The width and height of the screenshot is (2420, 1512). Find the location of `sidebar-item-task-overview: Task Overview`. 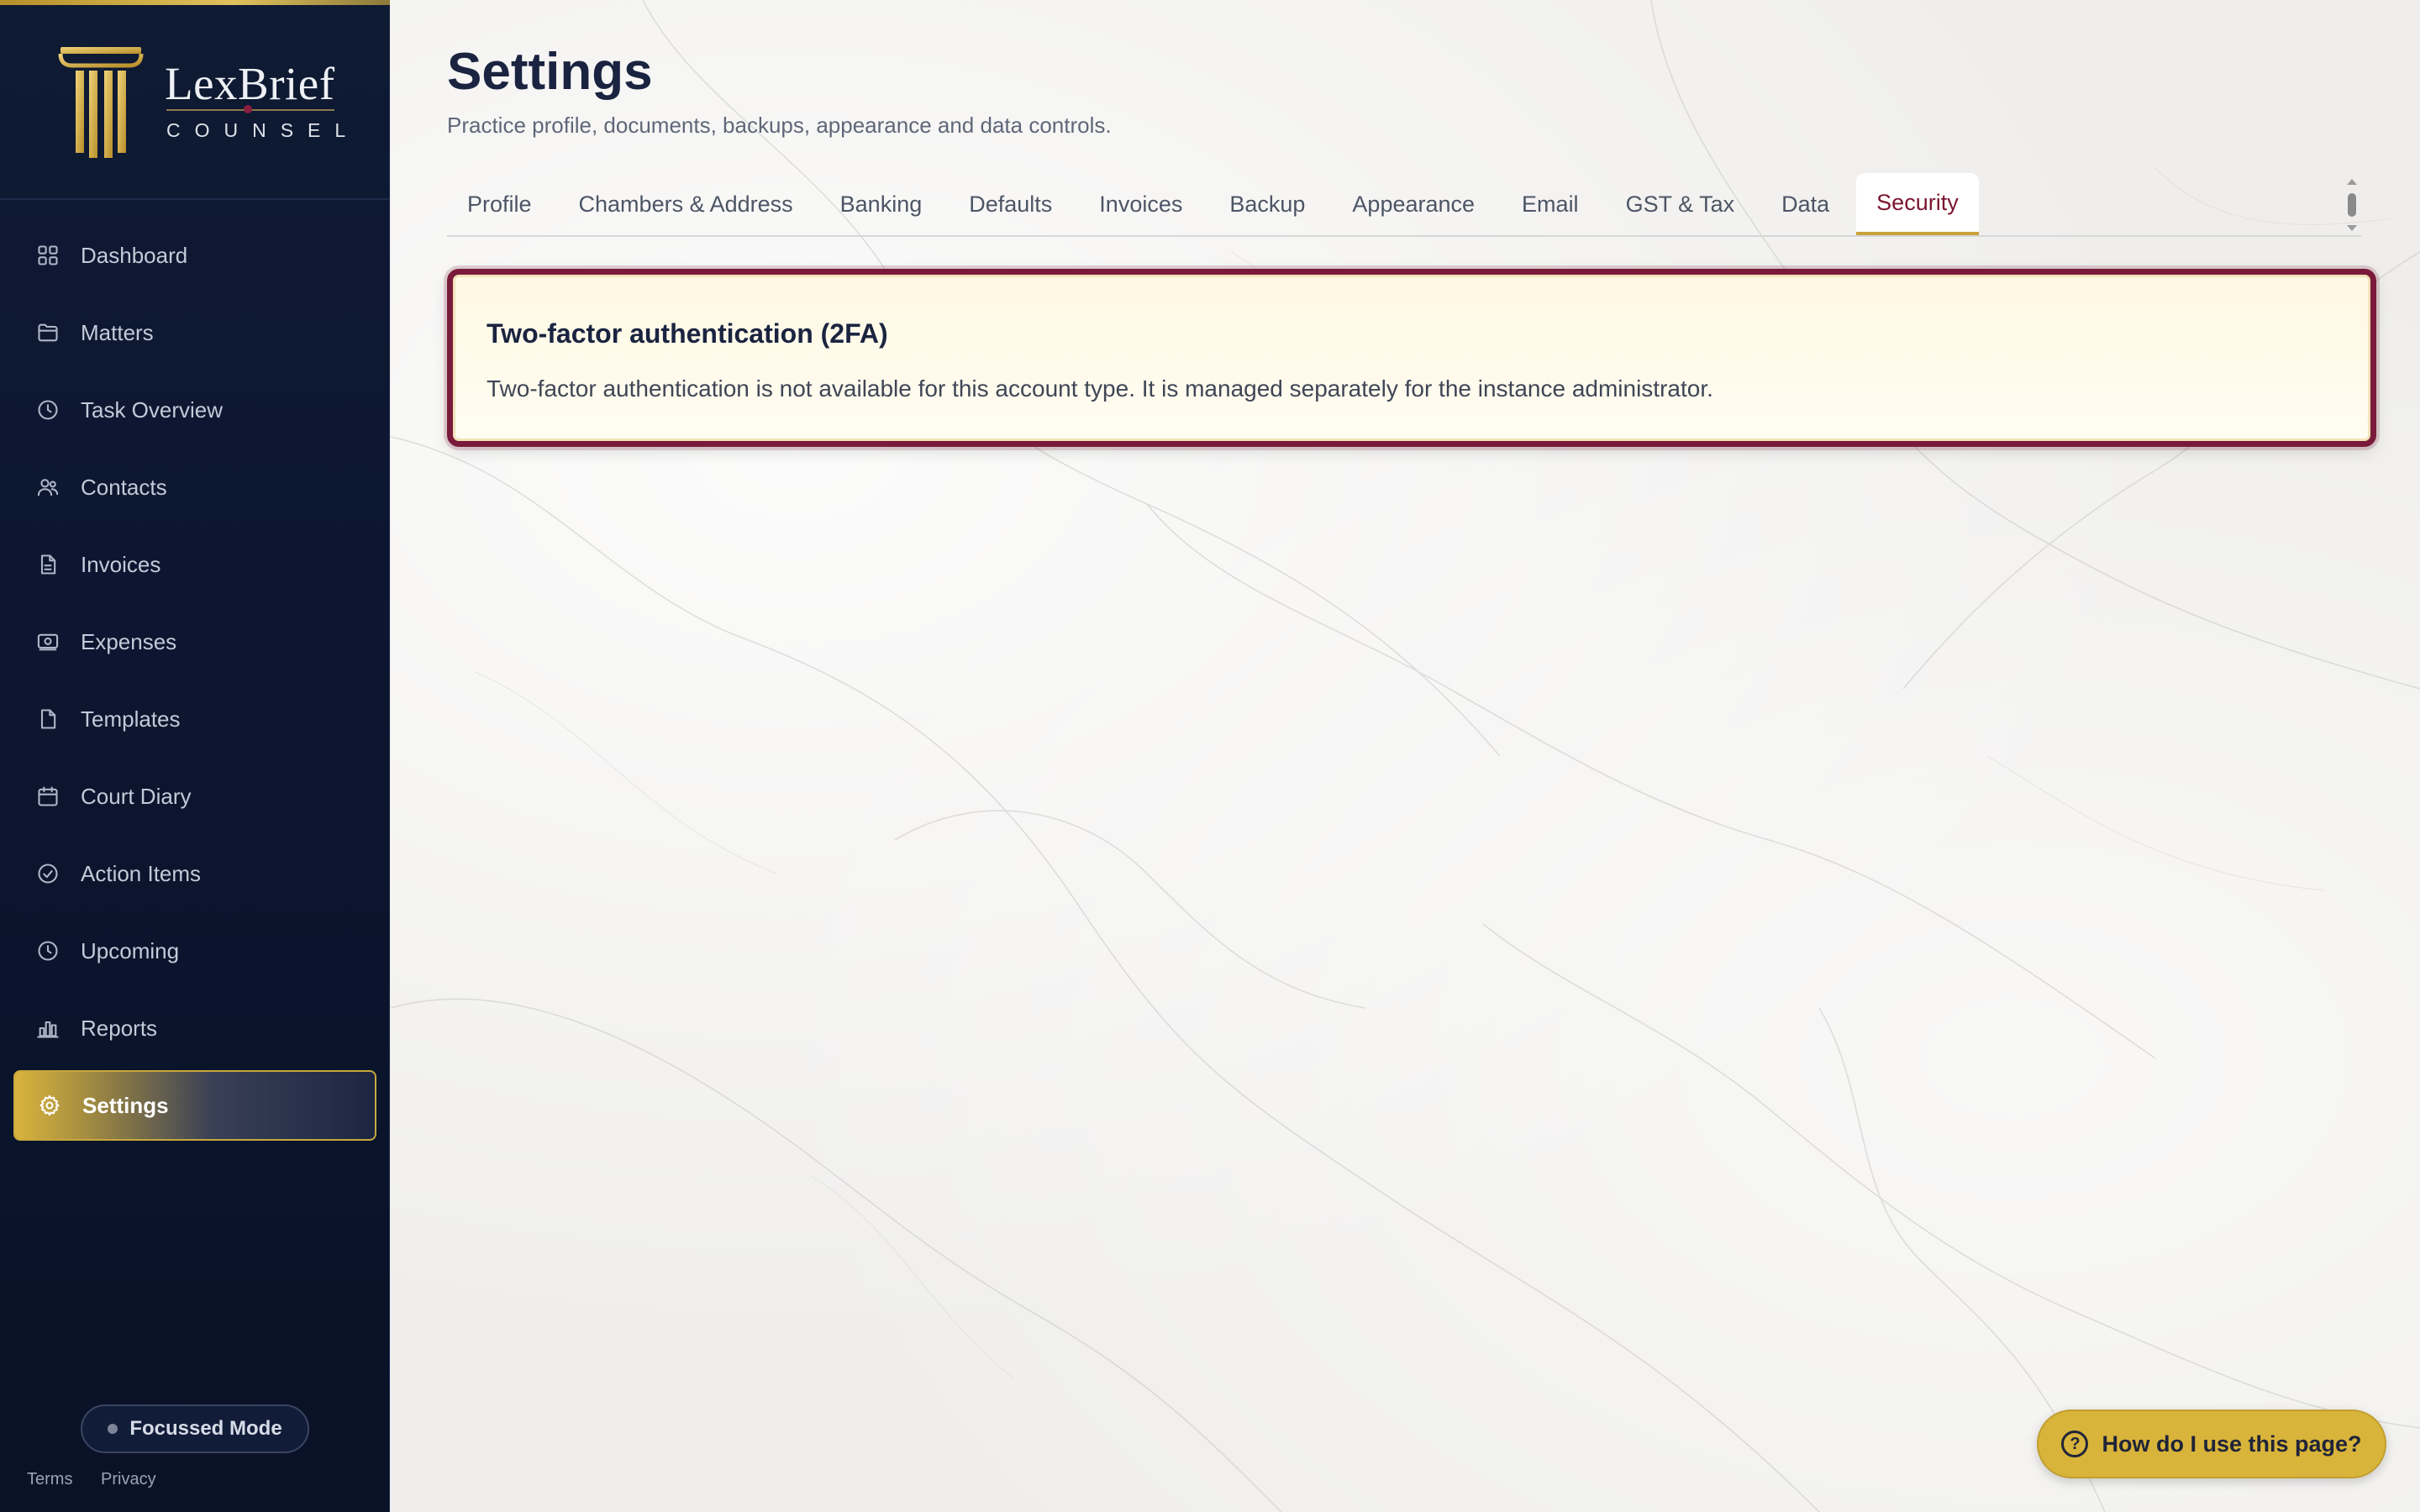

sidebar-item-task-overview: Task Overview is located at coordinates (195, 410).